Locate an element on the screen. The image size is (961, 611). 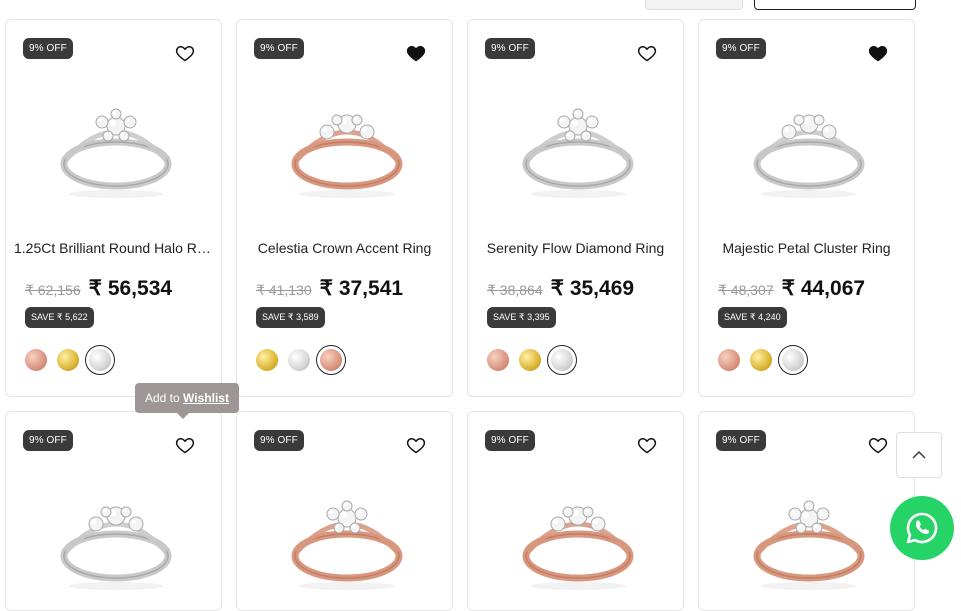
product-title: 1.25Ct Brilliant Round Halo Ring is located at coordinates (113, 248).